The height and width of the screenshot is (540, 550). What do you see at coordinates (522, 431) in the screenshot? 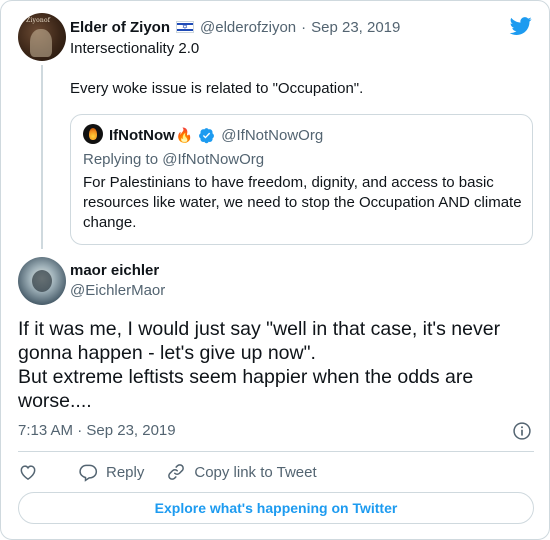
I see `info-icon` at bounding box center [522, 431].